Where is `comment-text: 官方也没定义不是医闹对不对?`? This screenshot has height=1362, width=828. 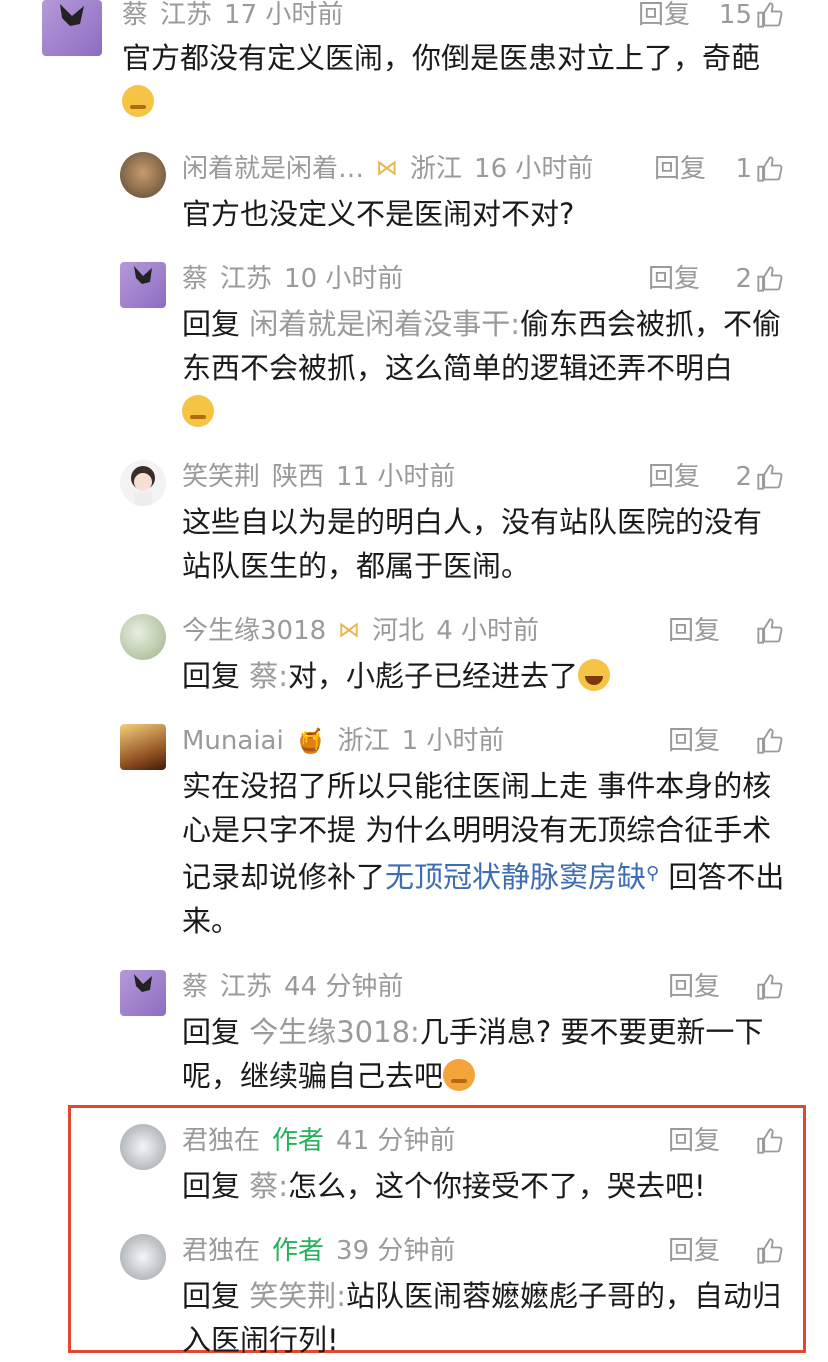
comment-text: 官方也没定义不是医闹对不对? is located at coordinates (378, 214).